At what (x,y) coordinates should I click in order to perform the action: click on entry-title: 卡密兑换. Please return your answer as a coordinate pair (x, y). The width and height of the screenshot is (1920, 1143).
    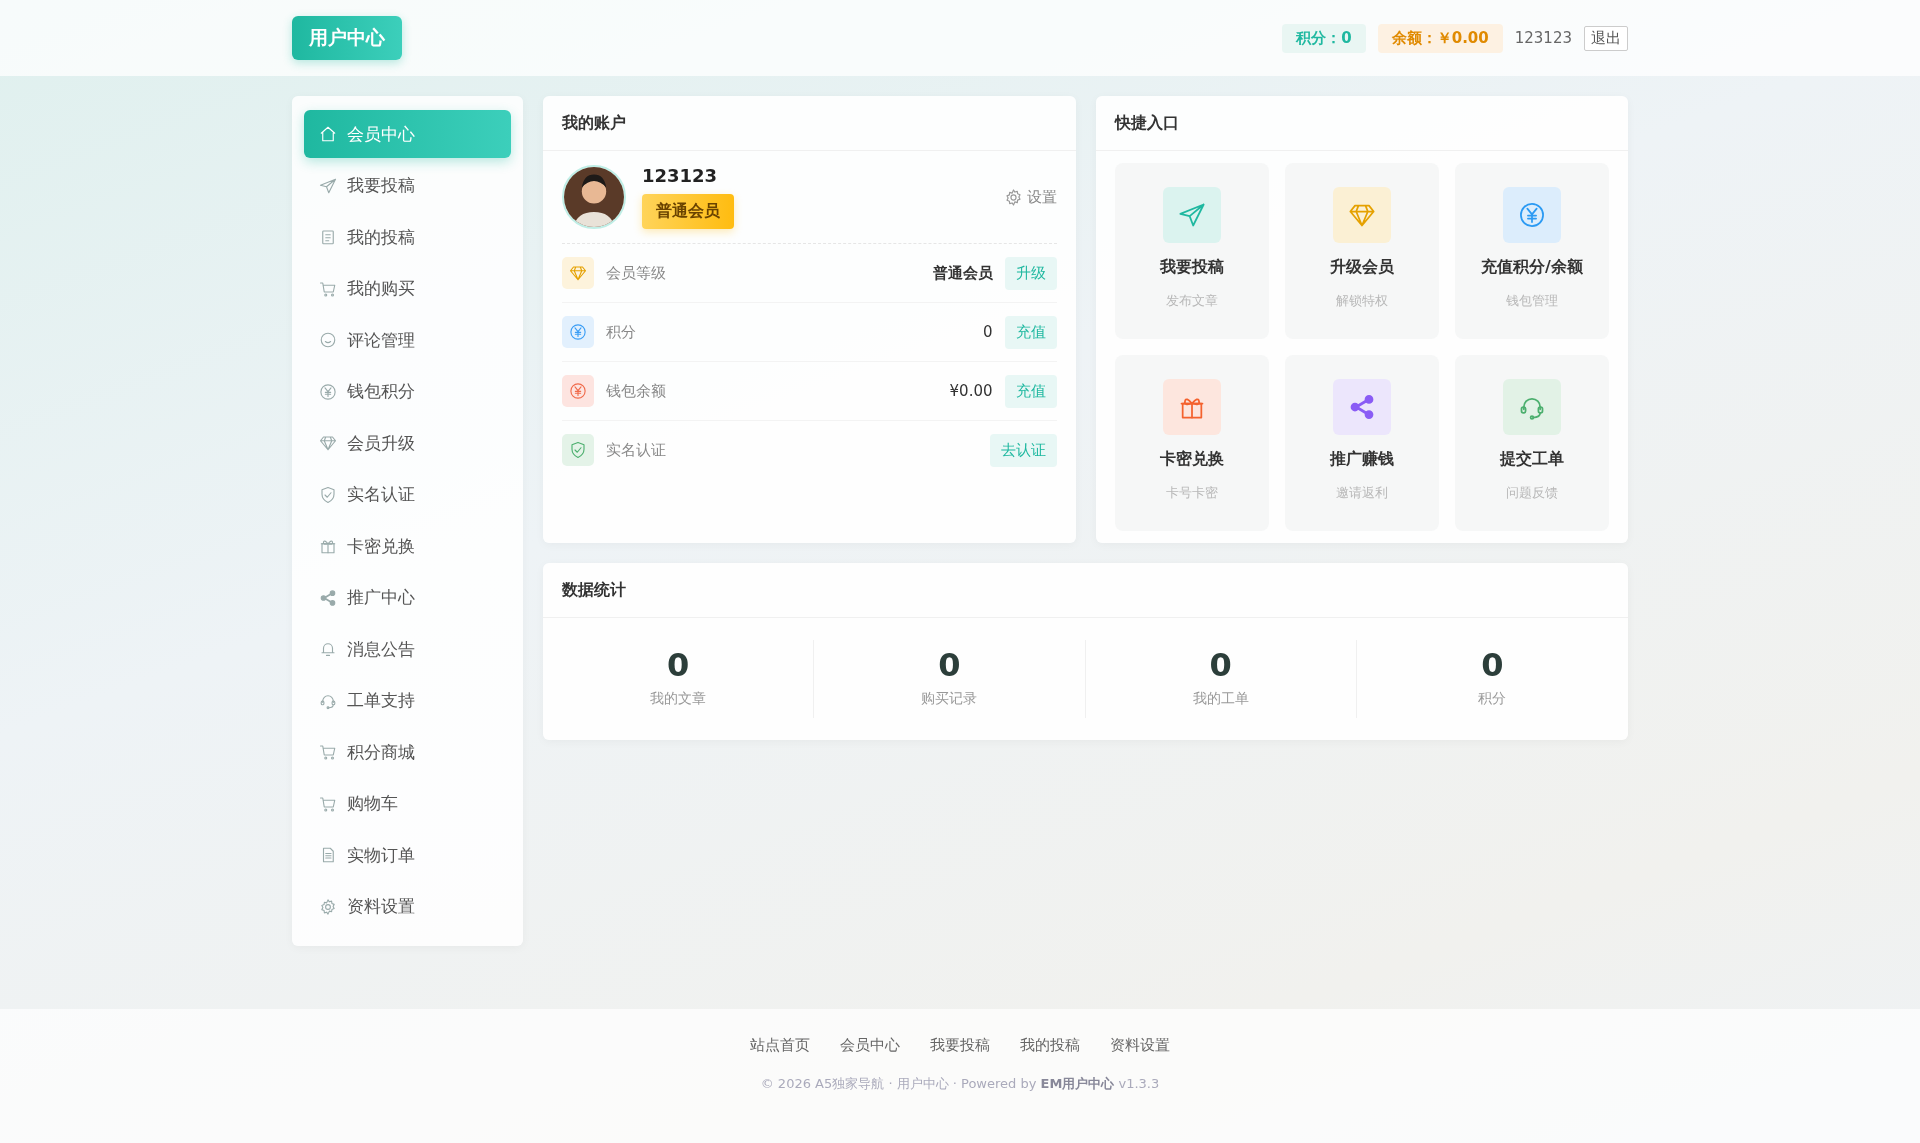
    Looking at the image, I should click on (1191, 459).